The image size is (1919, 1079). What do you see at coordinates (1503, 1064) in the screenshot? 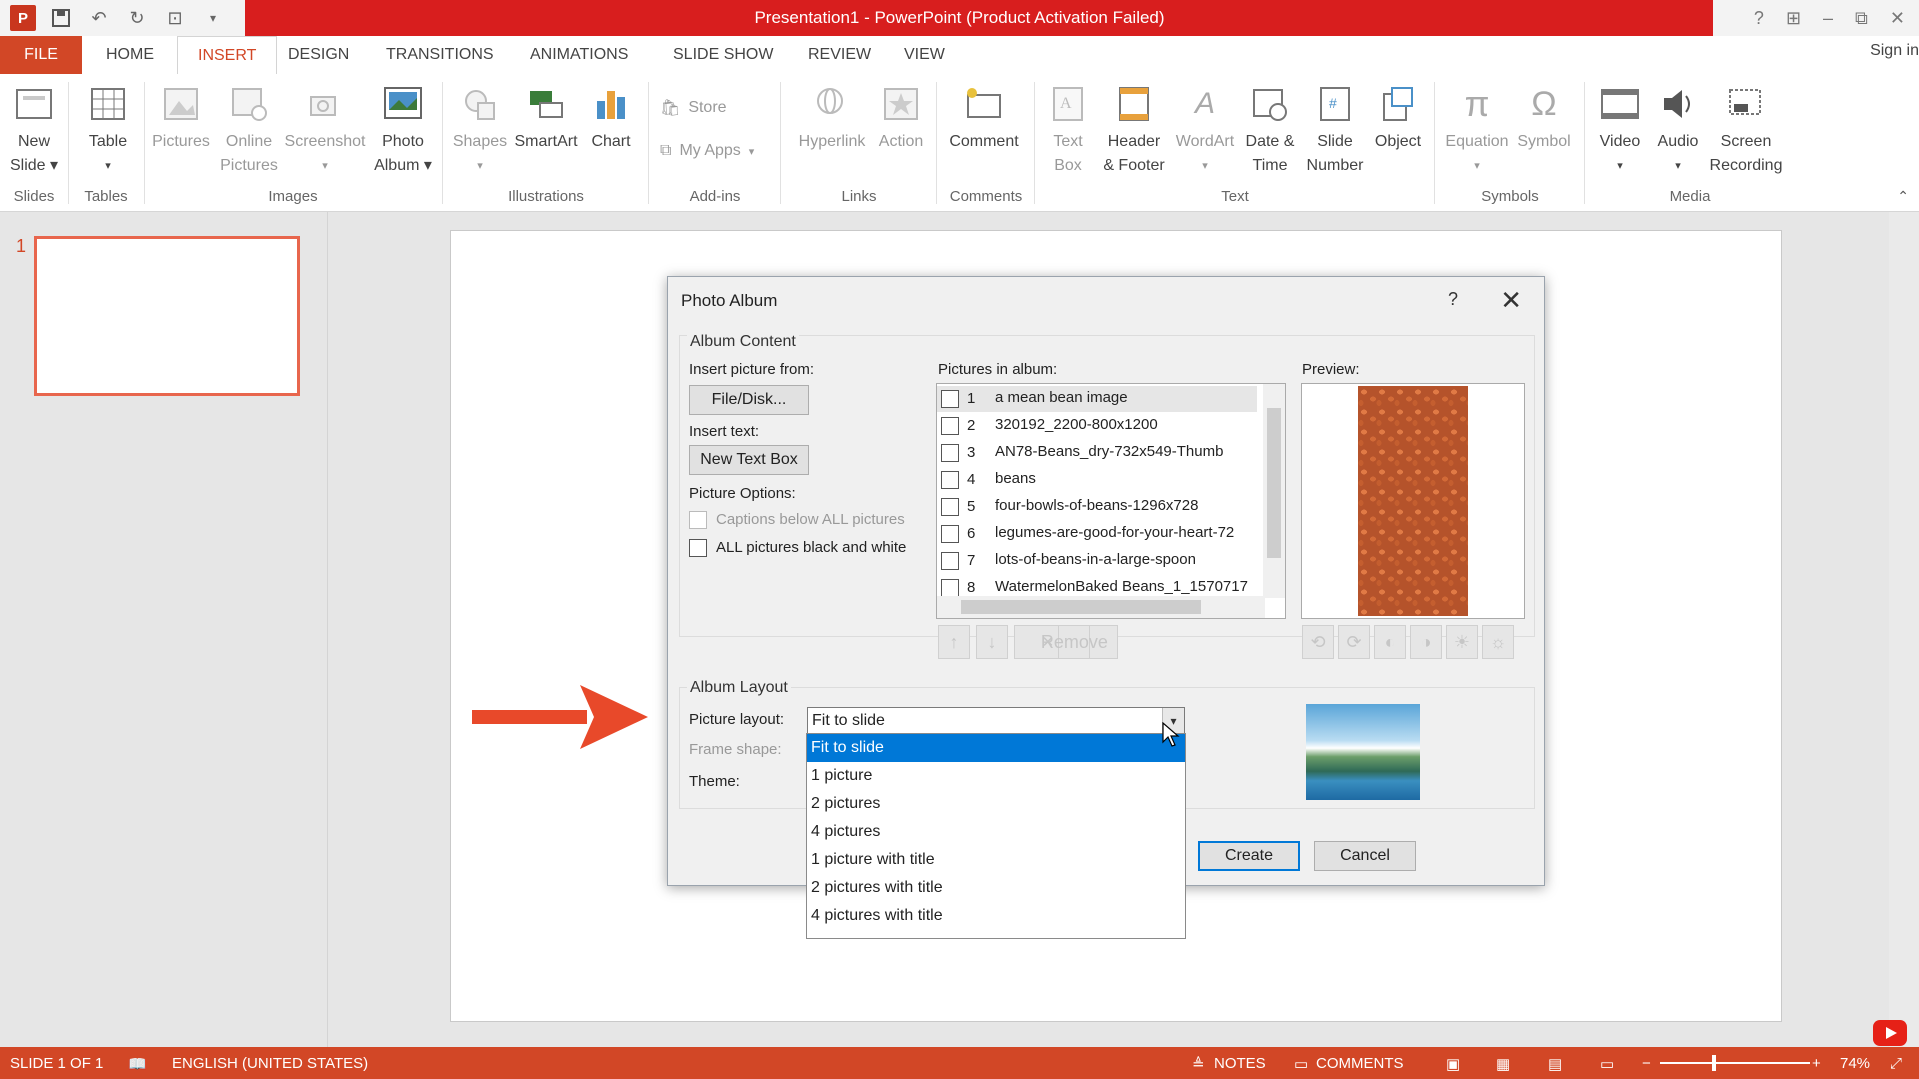
I see `slide-sorter-icon: ▦` at bounding box center [1503, 1064].